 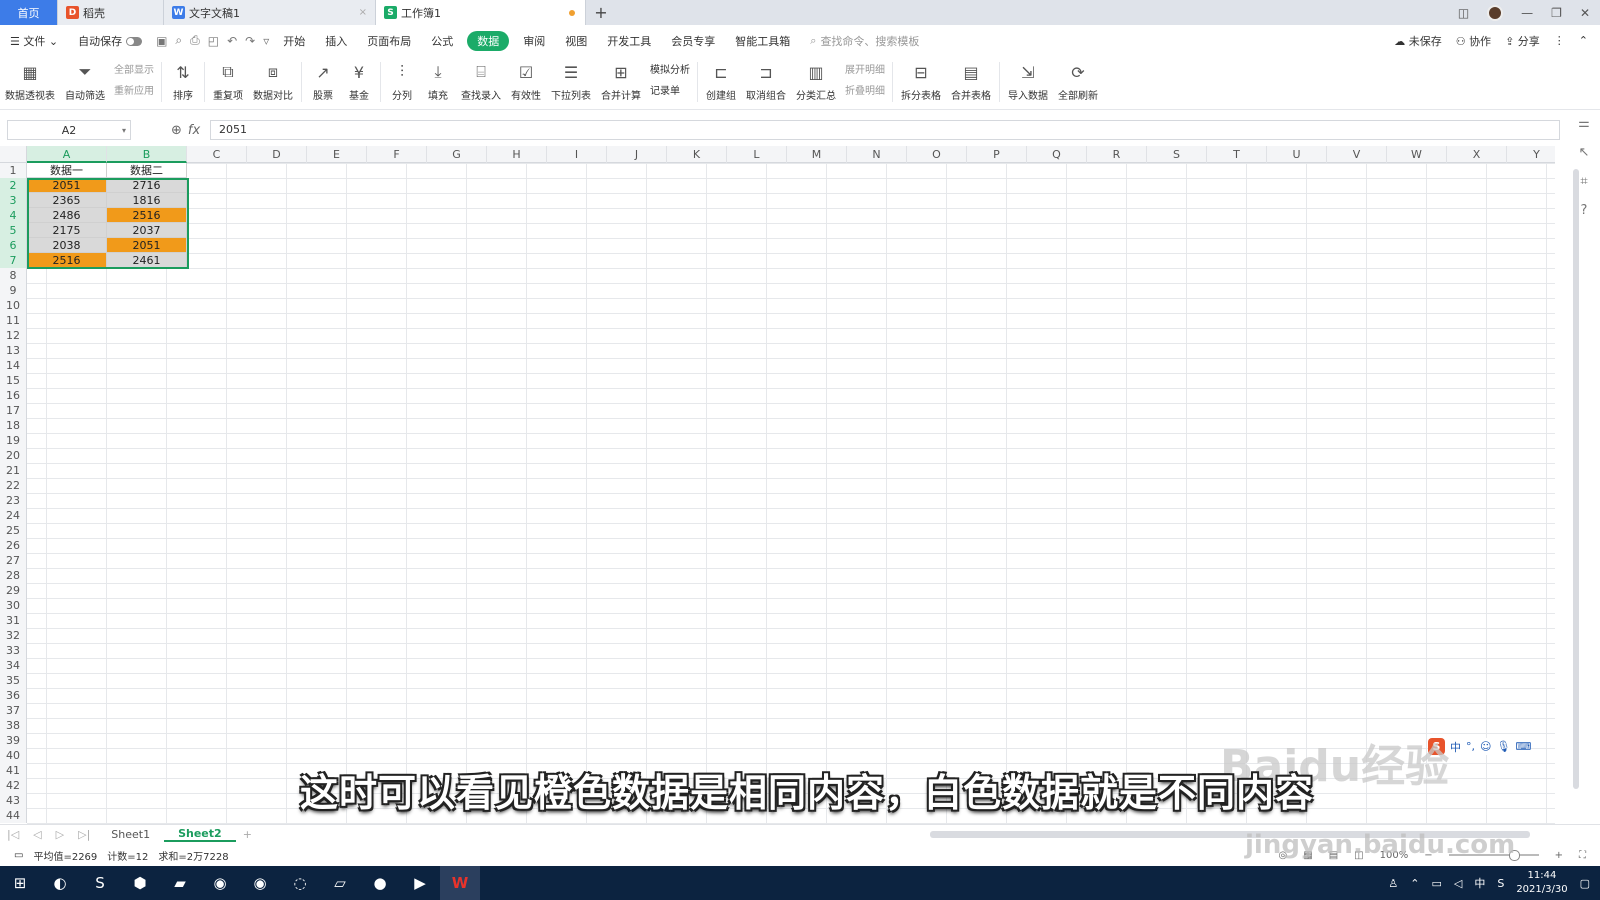 What do you see at coordinates (300, 883) in the screenshot?
I see `edge-icon: ◌` at bounding box center [300, 883].